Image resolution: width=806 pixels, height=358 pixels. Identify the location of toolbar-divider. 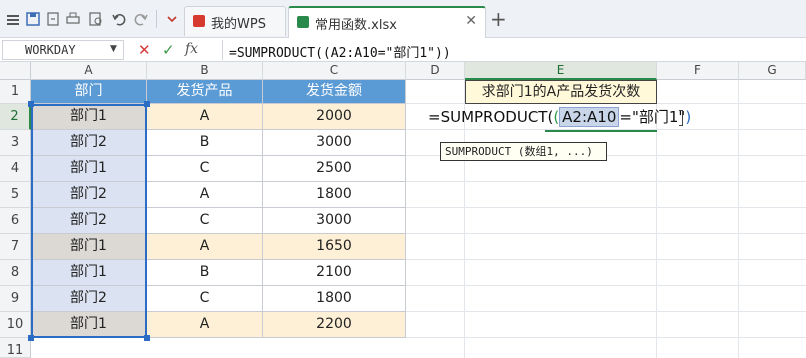
(156, 19).